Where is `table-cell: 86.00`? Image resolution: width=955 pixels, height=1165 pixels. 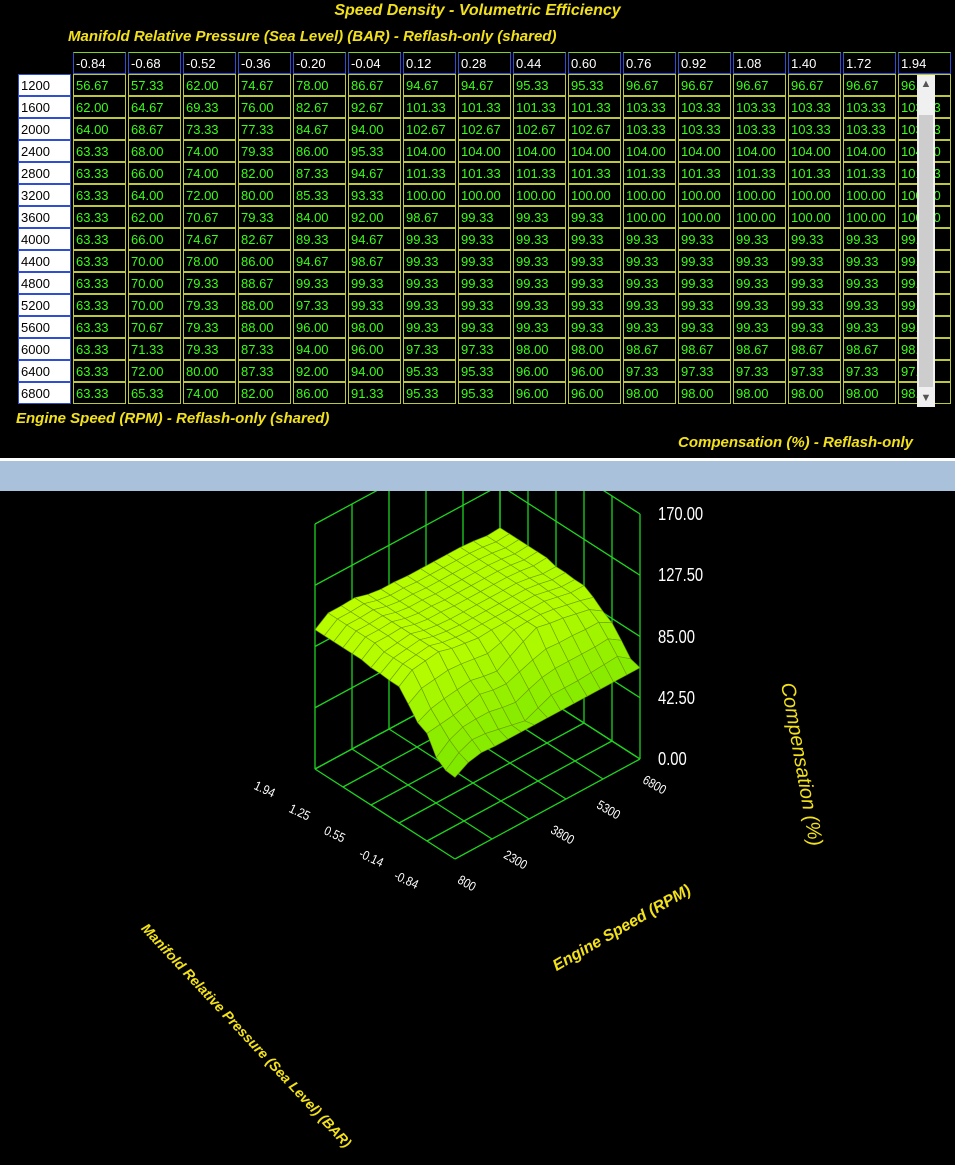
table-cell: 86.00 is located at coordinates (264, 261).